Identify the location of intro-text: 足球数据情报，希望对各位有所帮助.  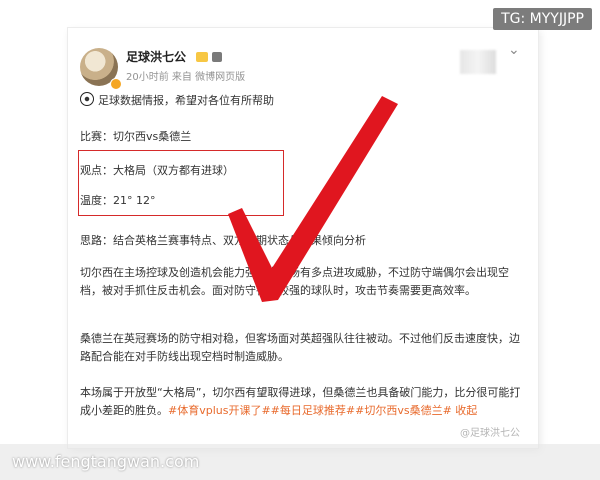
(186, 100).